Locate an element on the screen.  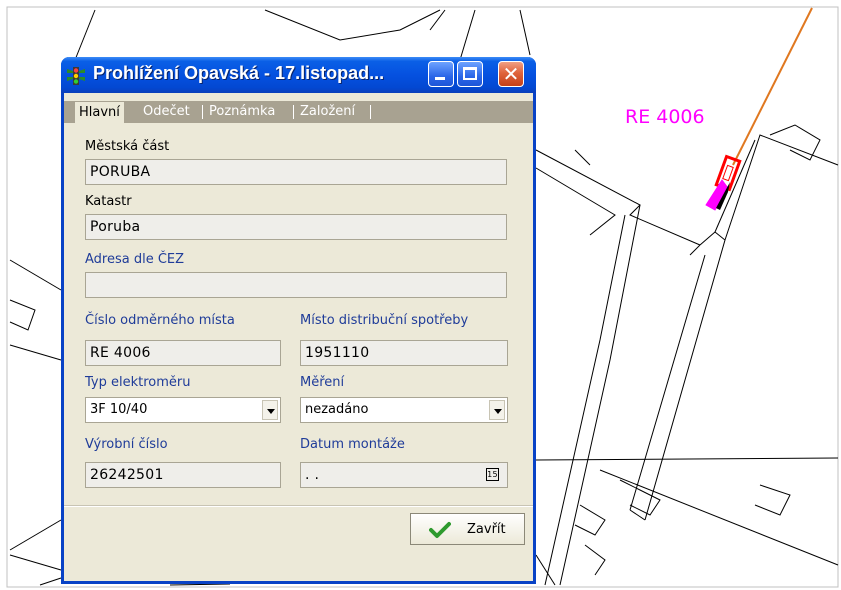
tab-hlavni: Hlavní is located at coordinates (99, 113).